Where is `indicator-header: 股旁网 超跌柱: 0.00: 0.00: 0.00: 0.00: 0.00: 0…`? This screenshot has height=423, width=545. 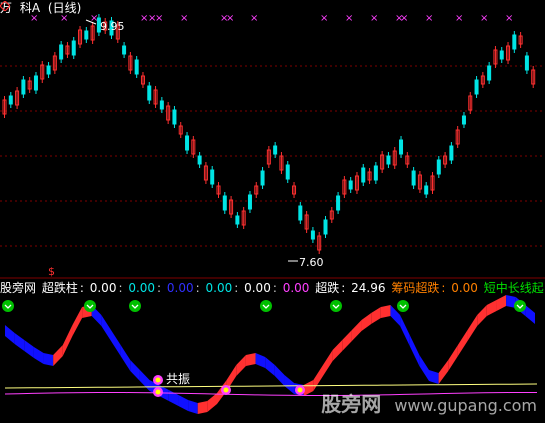
indicator-header: 股旁网 超跌柱: 0.00: 0.00: 0.00: 0.00: 0.00: 0… is located at coordinates (272, 288).